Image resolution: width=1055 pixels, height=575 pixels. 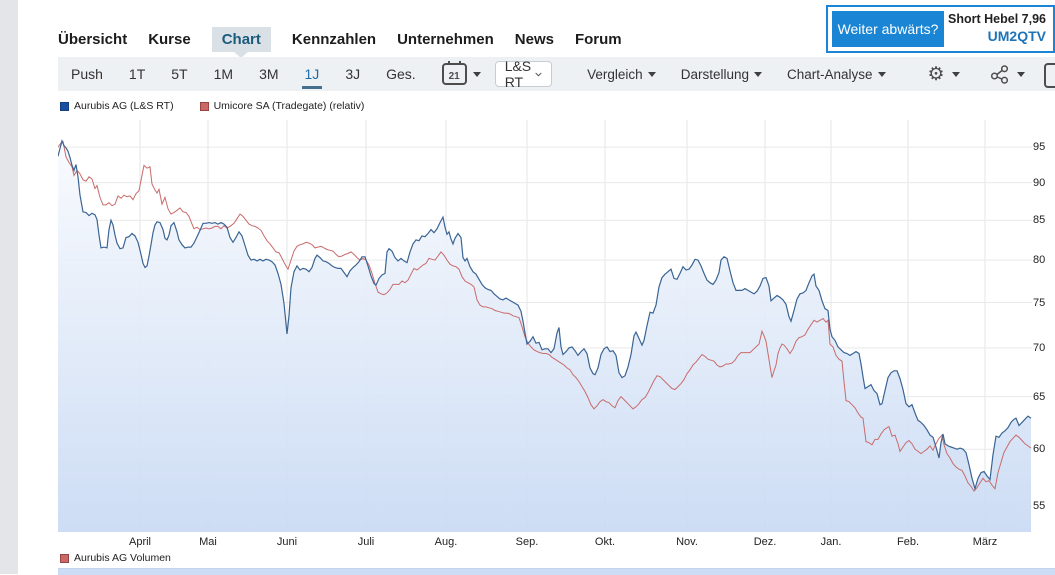 What do you see at coordinates (1044, 220) in the screenshot?
I see `y-tick-label: 85` at bounding box center [1044, 220].